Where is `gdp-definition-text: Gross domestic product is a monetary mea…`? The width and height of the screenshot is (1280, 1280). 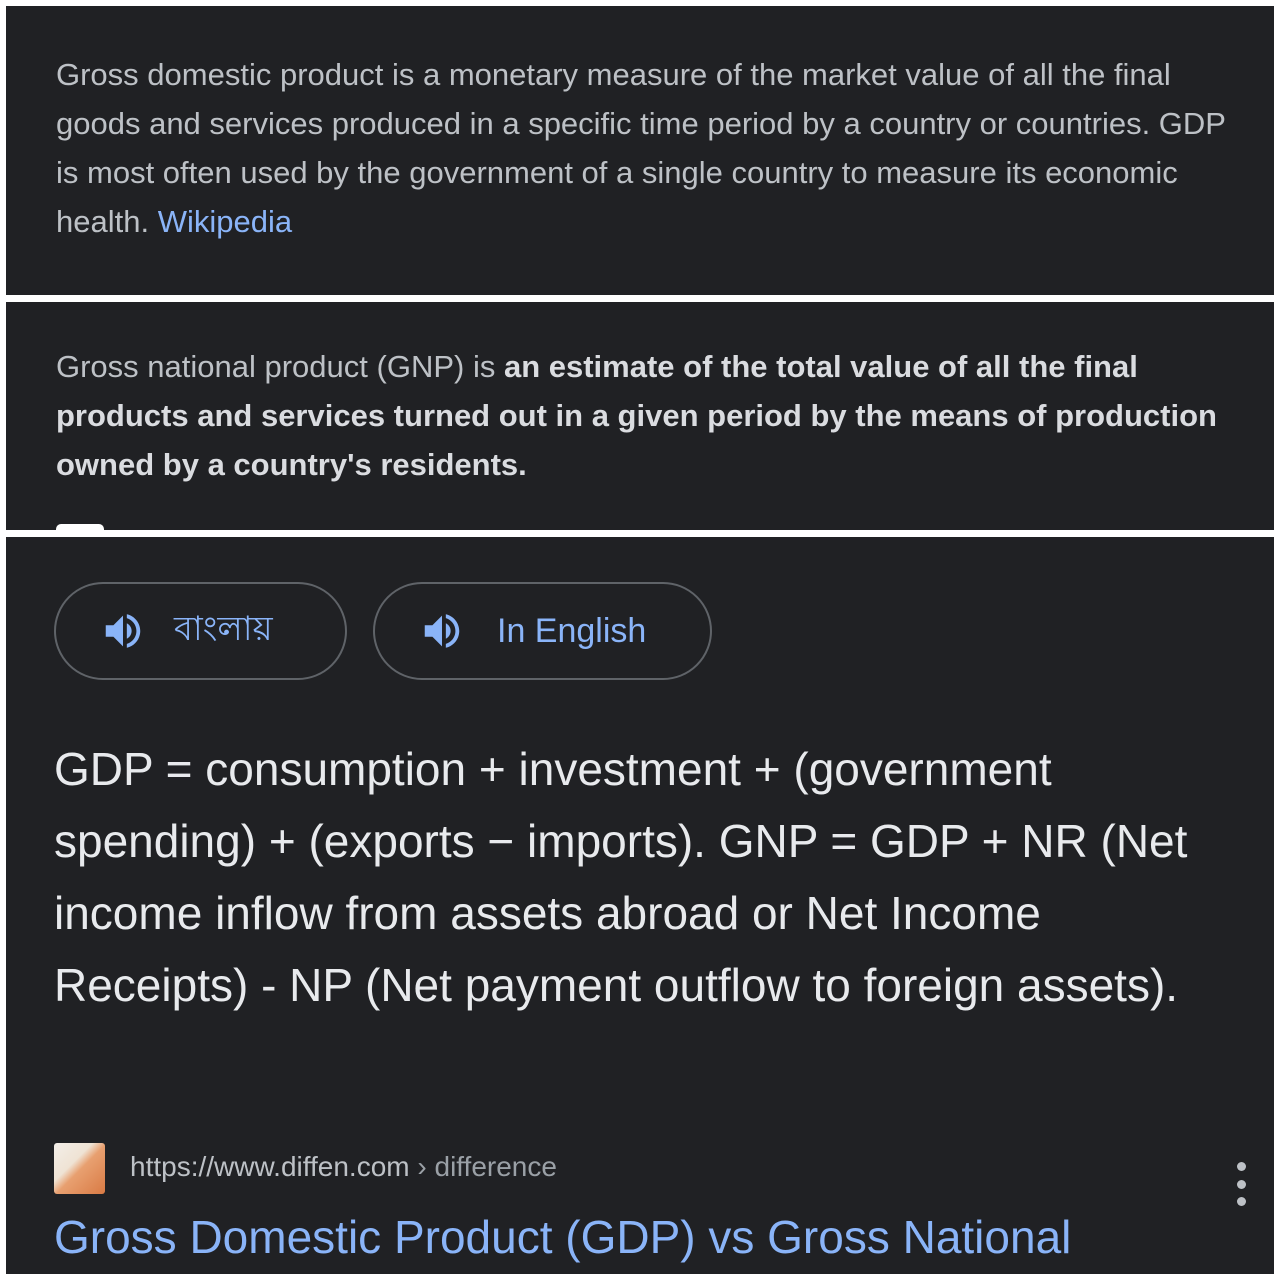 gdp-definition-text: Gross domestic product is a monetary mea… is located at coordinates (646, 148).